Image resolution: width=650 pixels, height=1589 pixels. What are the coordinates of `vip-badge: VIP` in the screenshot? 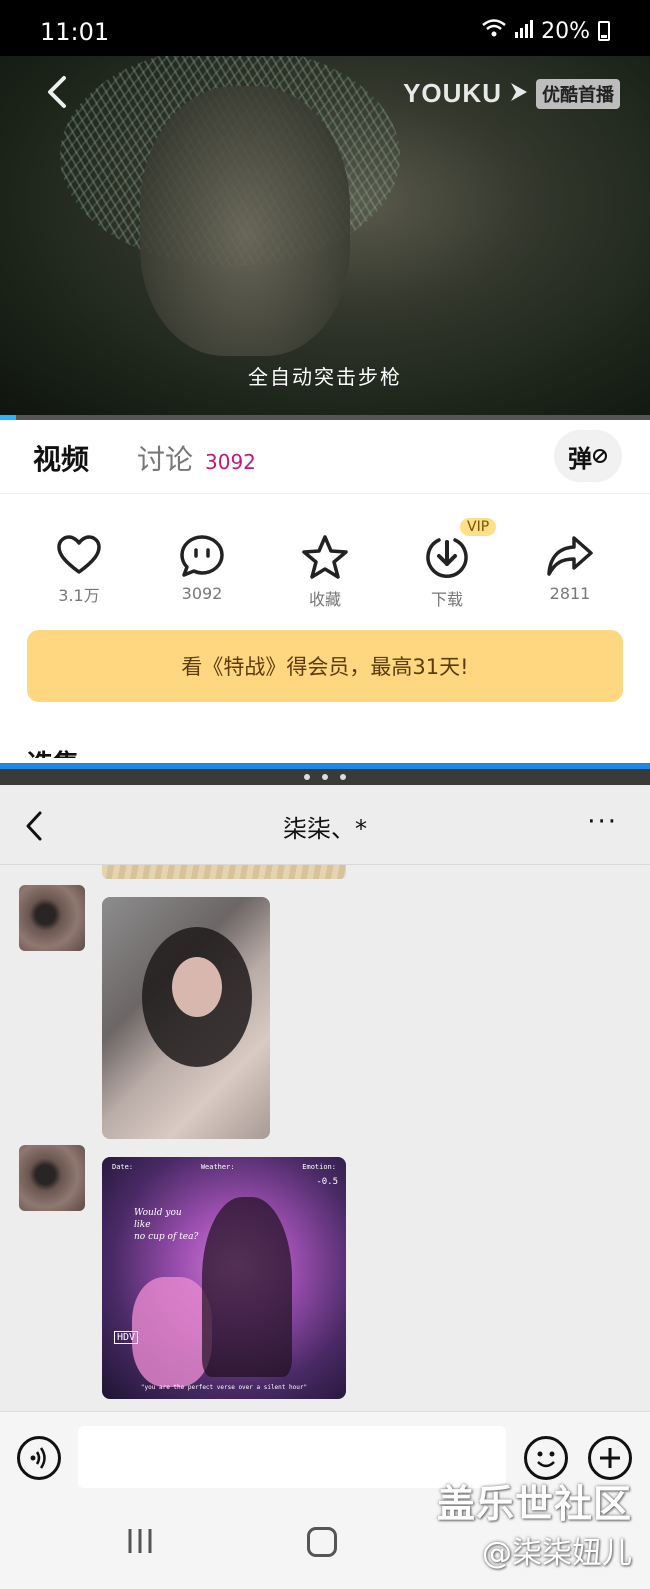 It's located at (478, 527).